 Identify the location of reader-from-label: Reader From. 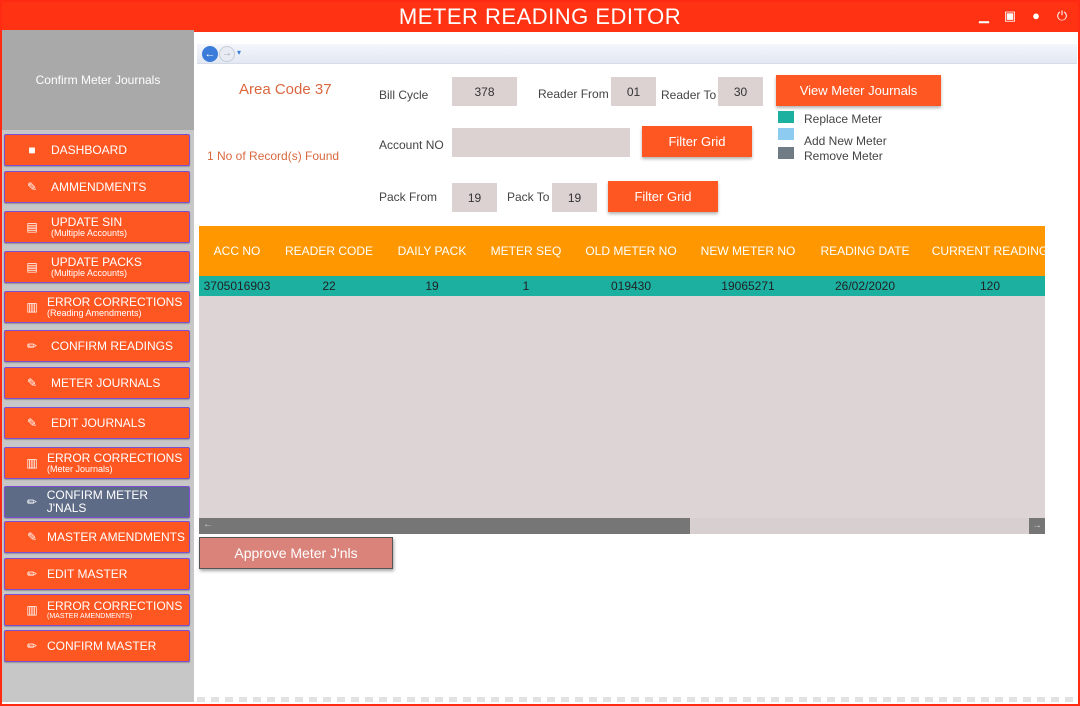
(573, 94).